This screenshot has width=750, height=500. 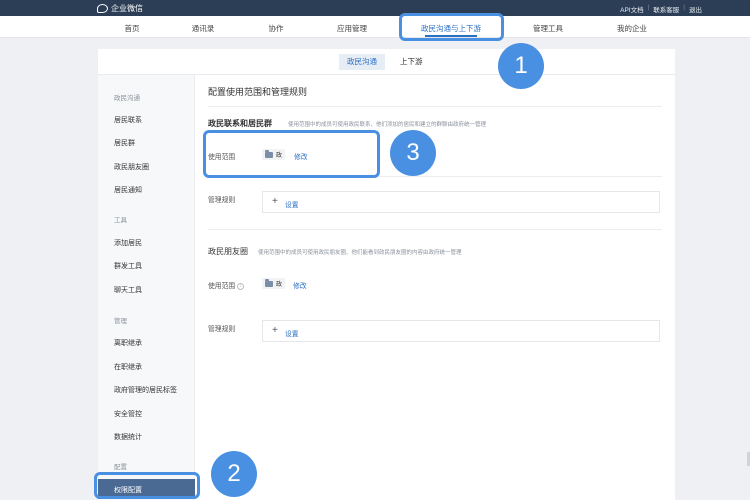 What do you see at coordinates (128, 343) in the screenshot?
I see `sidebar-item-resigned-inherit: 离职继承` at bounding box center [128, 343].